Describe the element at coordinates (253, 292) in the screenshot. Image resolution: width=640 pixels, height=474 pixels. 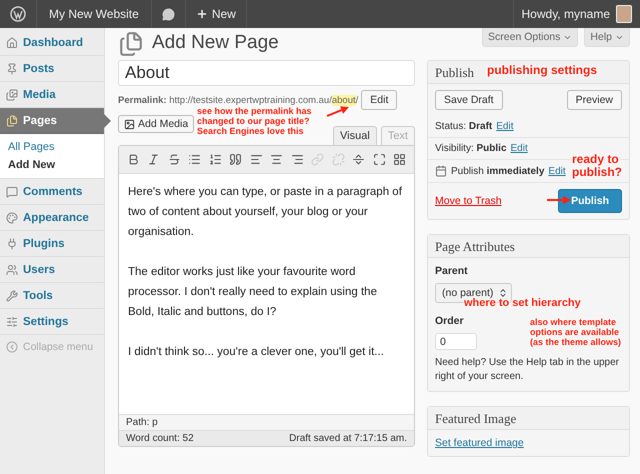
I see `editor-paragraph: The editor works just like your favourite word processor. I don't really need to explain using the Bold, Italic and buttons, do I?` at that location.